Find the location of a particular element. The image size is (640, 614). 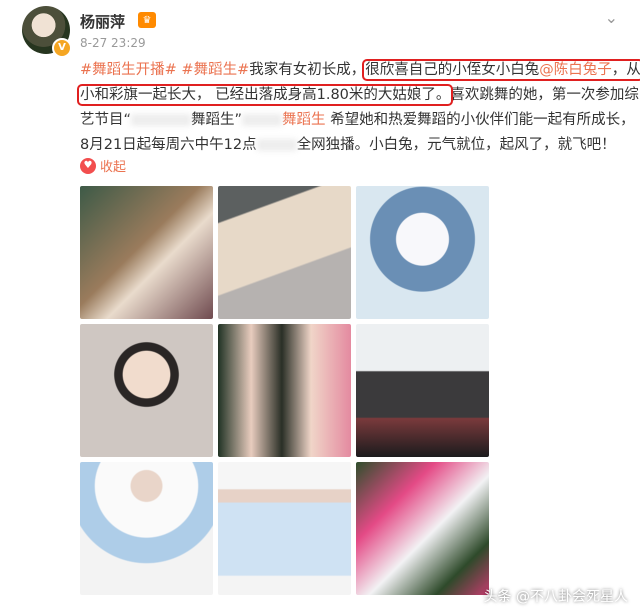

post-line-3: 艺节目“ 舞蹈生” 舞蹈生 希望她和热爱舞蹈的小伙伴们能一起有所成长， is located at coordinates (357, 120).